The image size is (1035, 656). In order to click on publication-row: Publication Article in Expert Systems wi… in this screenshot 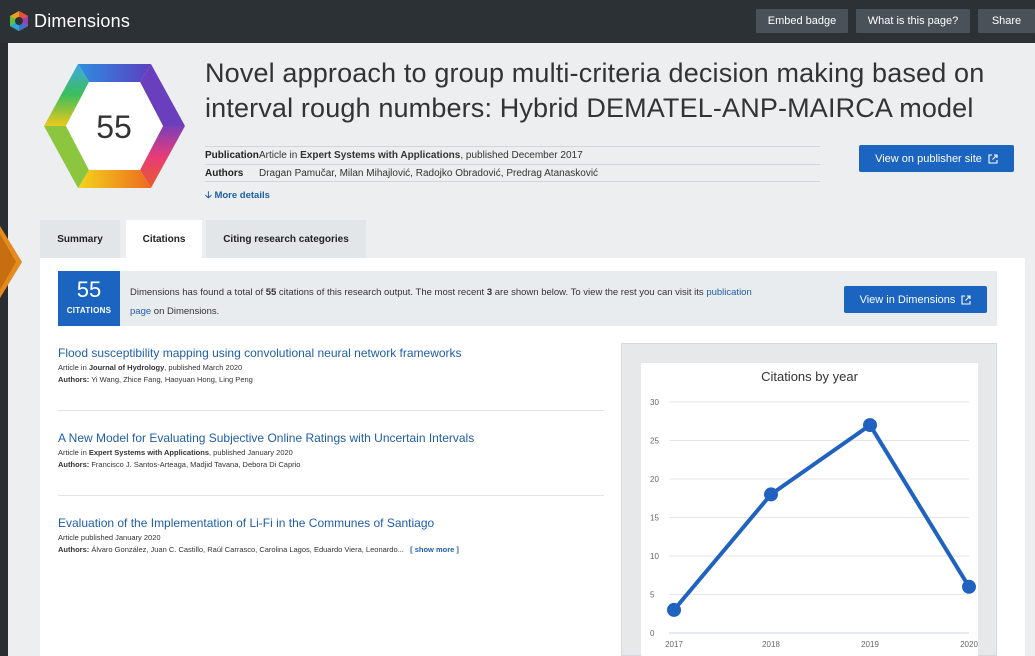, I will do `click(512, 155)`.